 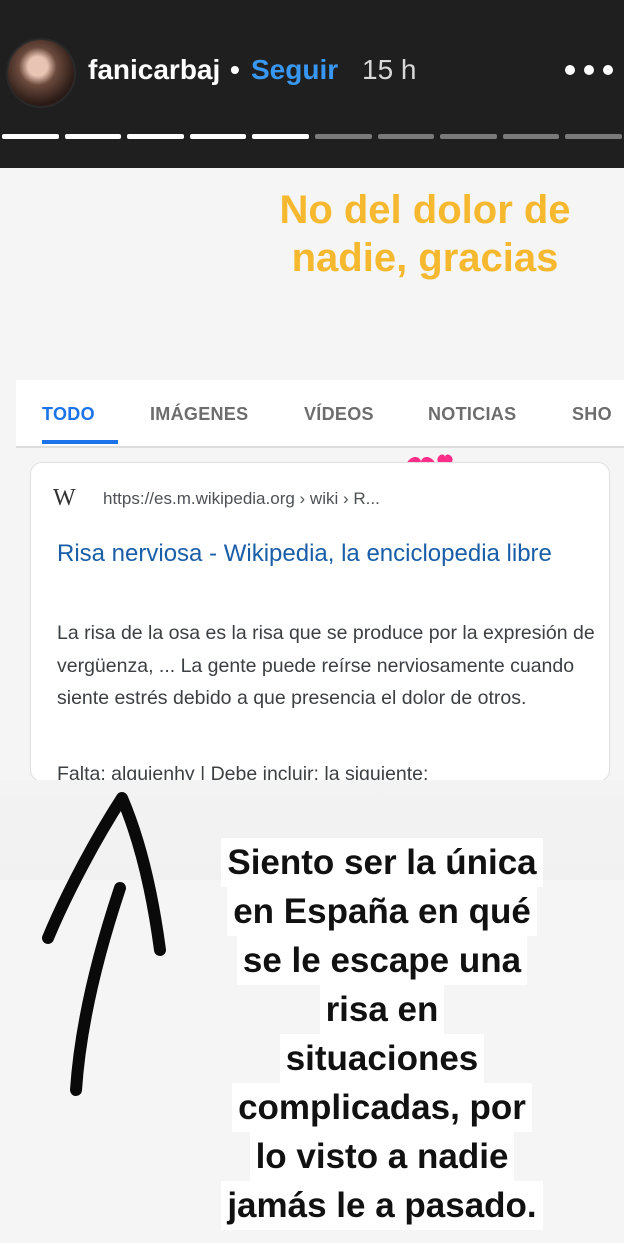 What do you see at coordinates (382, 1107) in the screenshot?
I see `caption-line: complicadas, por` at bounding box center [382, 1107].